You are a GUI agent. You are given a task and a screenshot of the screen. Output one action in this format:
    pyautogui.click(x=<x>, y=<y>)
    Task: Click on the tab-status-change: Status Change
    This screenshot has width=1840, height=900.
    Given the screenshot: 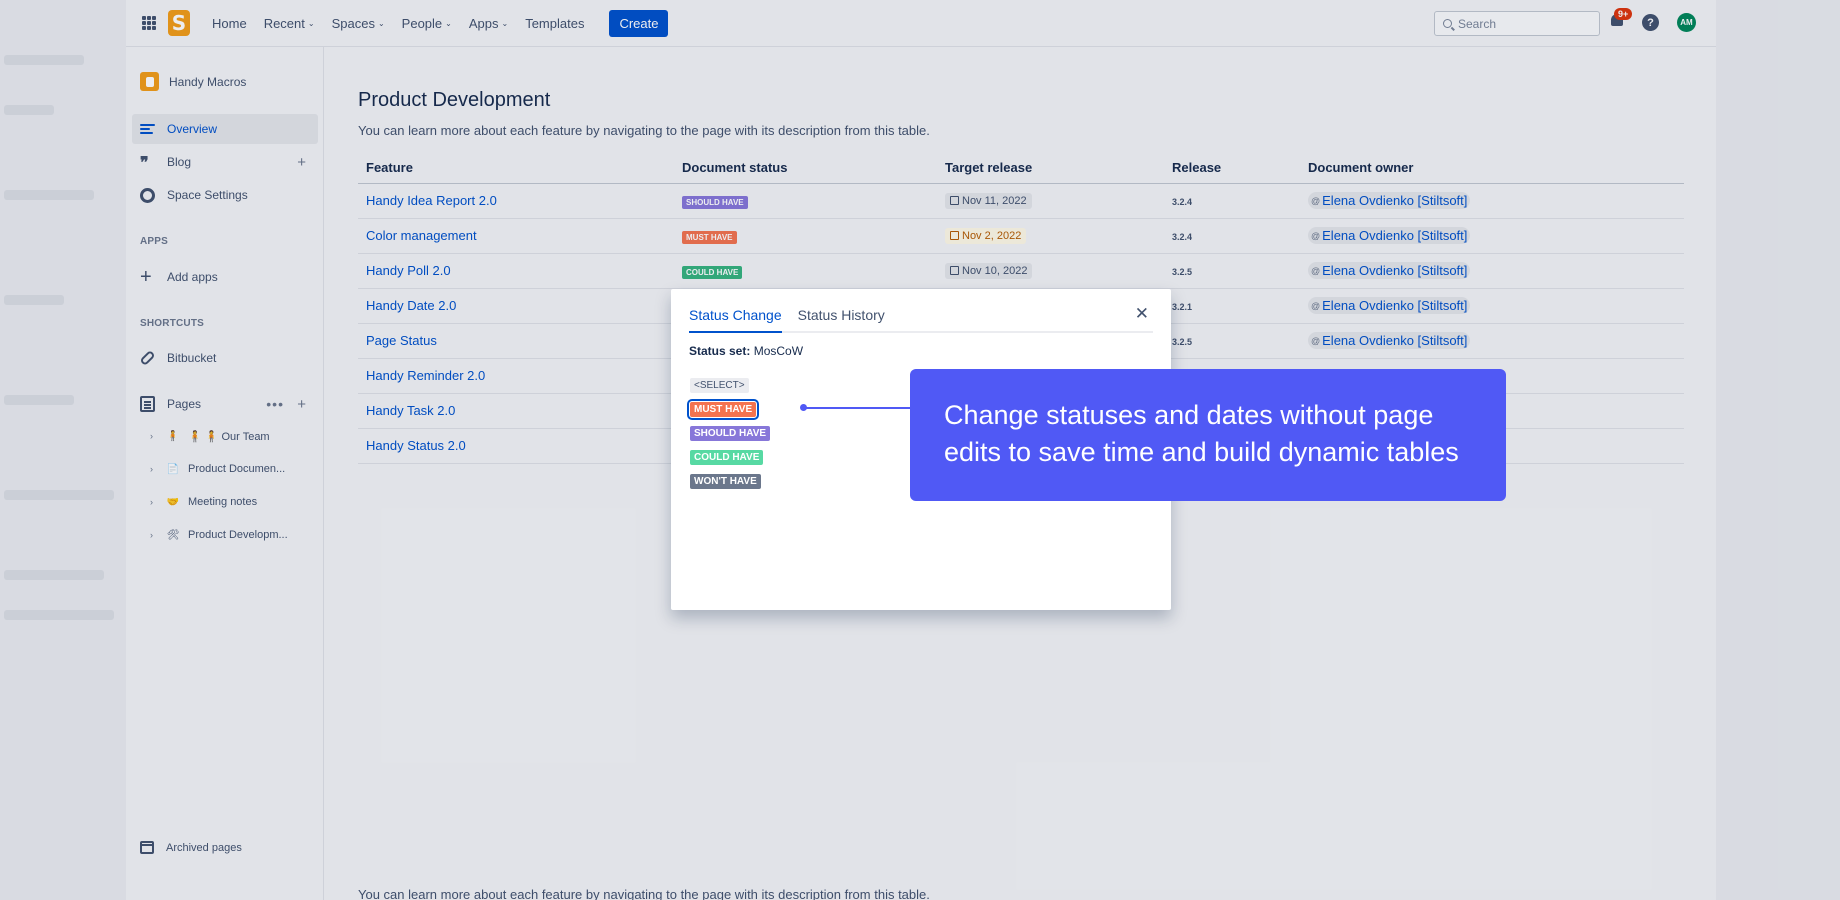 What is the action you would take?
    pyautogui.click(x=735, y=320)
    